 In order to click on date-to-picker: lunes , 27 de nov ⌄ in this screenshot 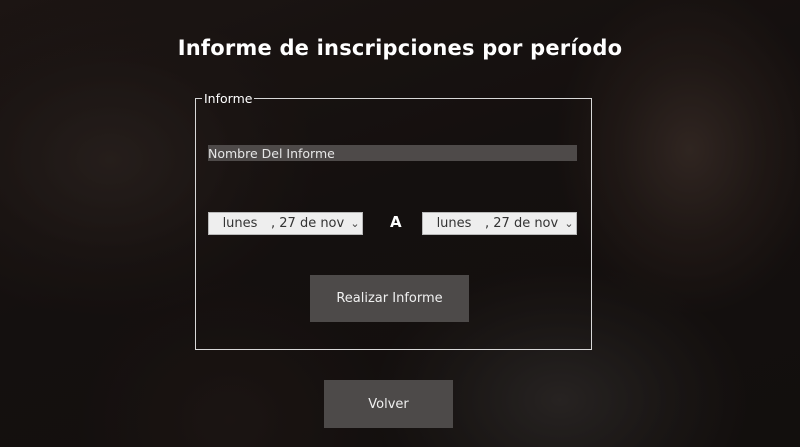, I will do `click(499, 223)`.